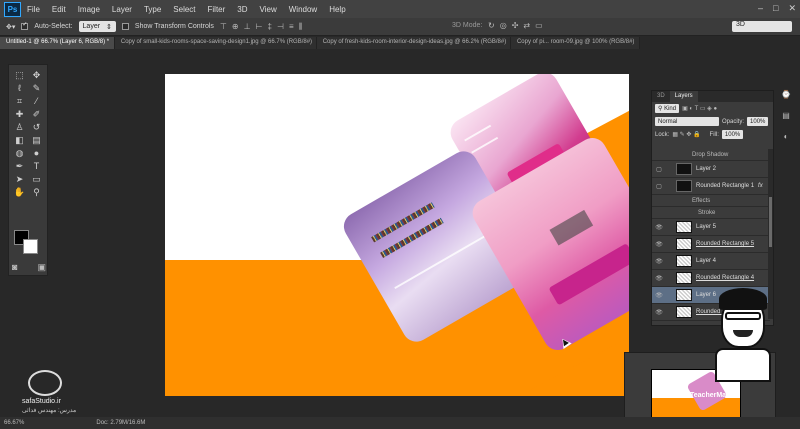  I want to click on menu-help: Help, so click(337, 9).